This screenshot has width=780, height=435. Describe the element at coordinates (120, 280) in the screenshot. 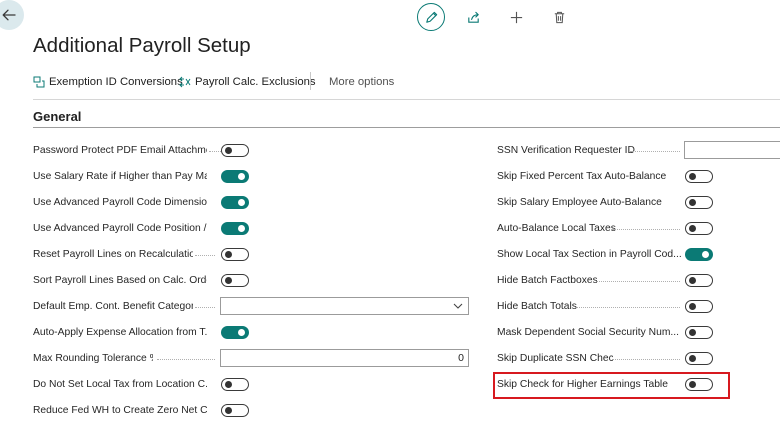

I see `field-label: Sort Payroll Lines Based on Calc. Order` at that location.